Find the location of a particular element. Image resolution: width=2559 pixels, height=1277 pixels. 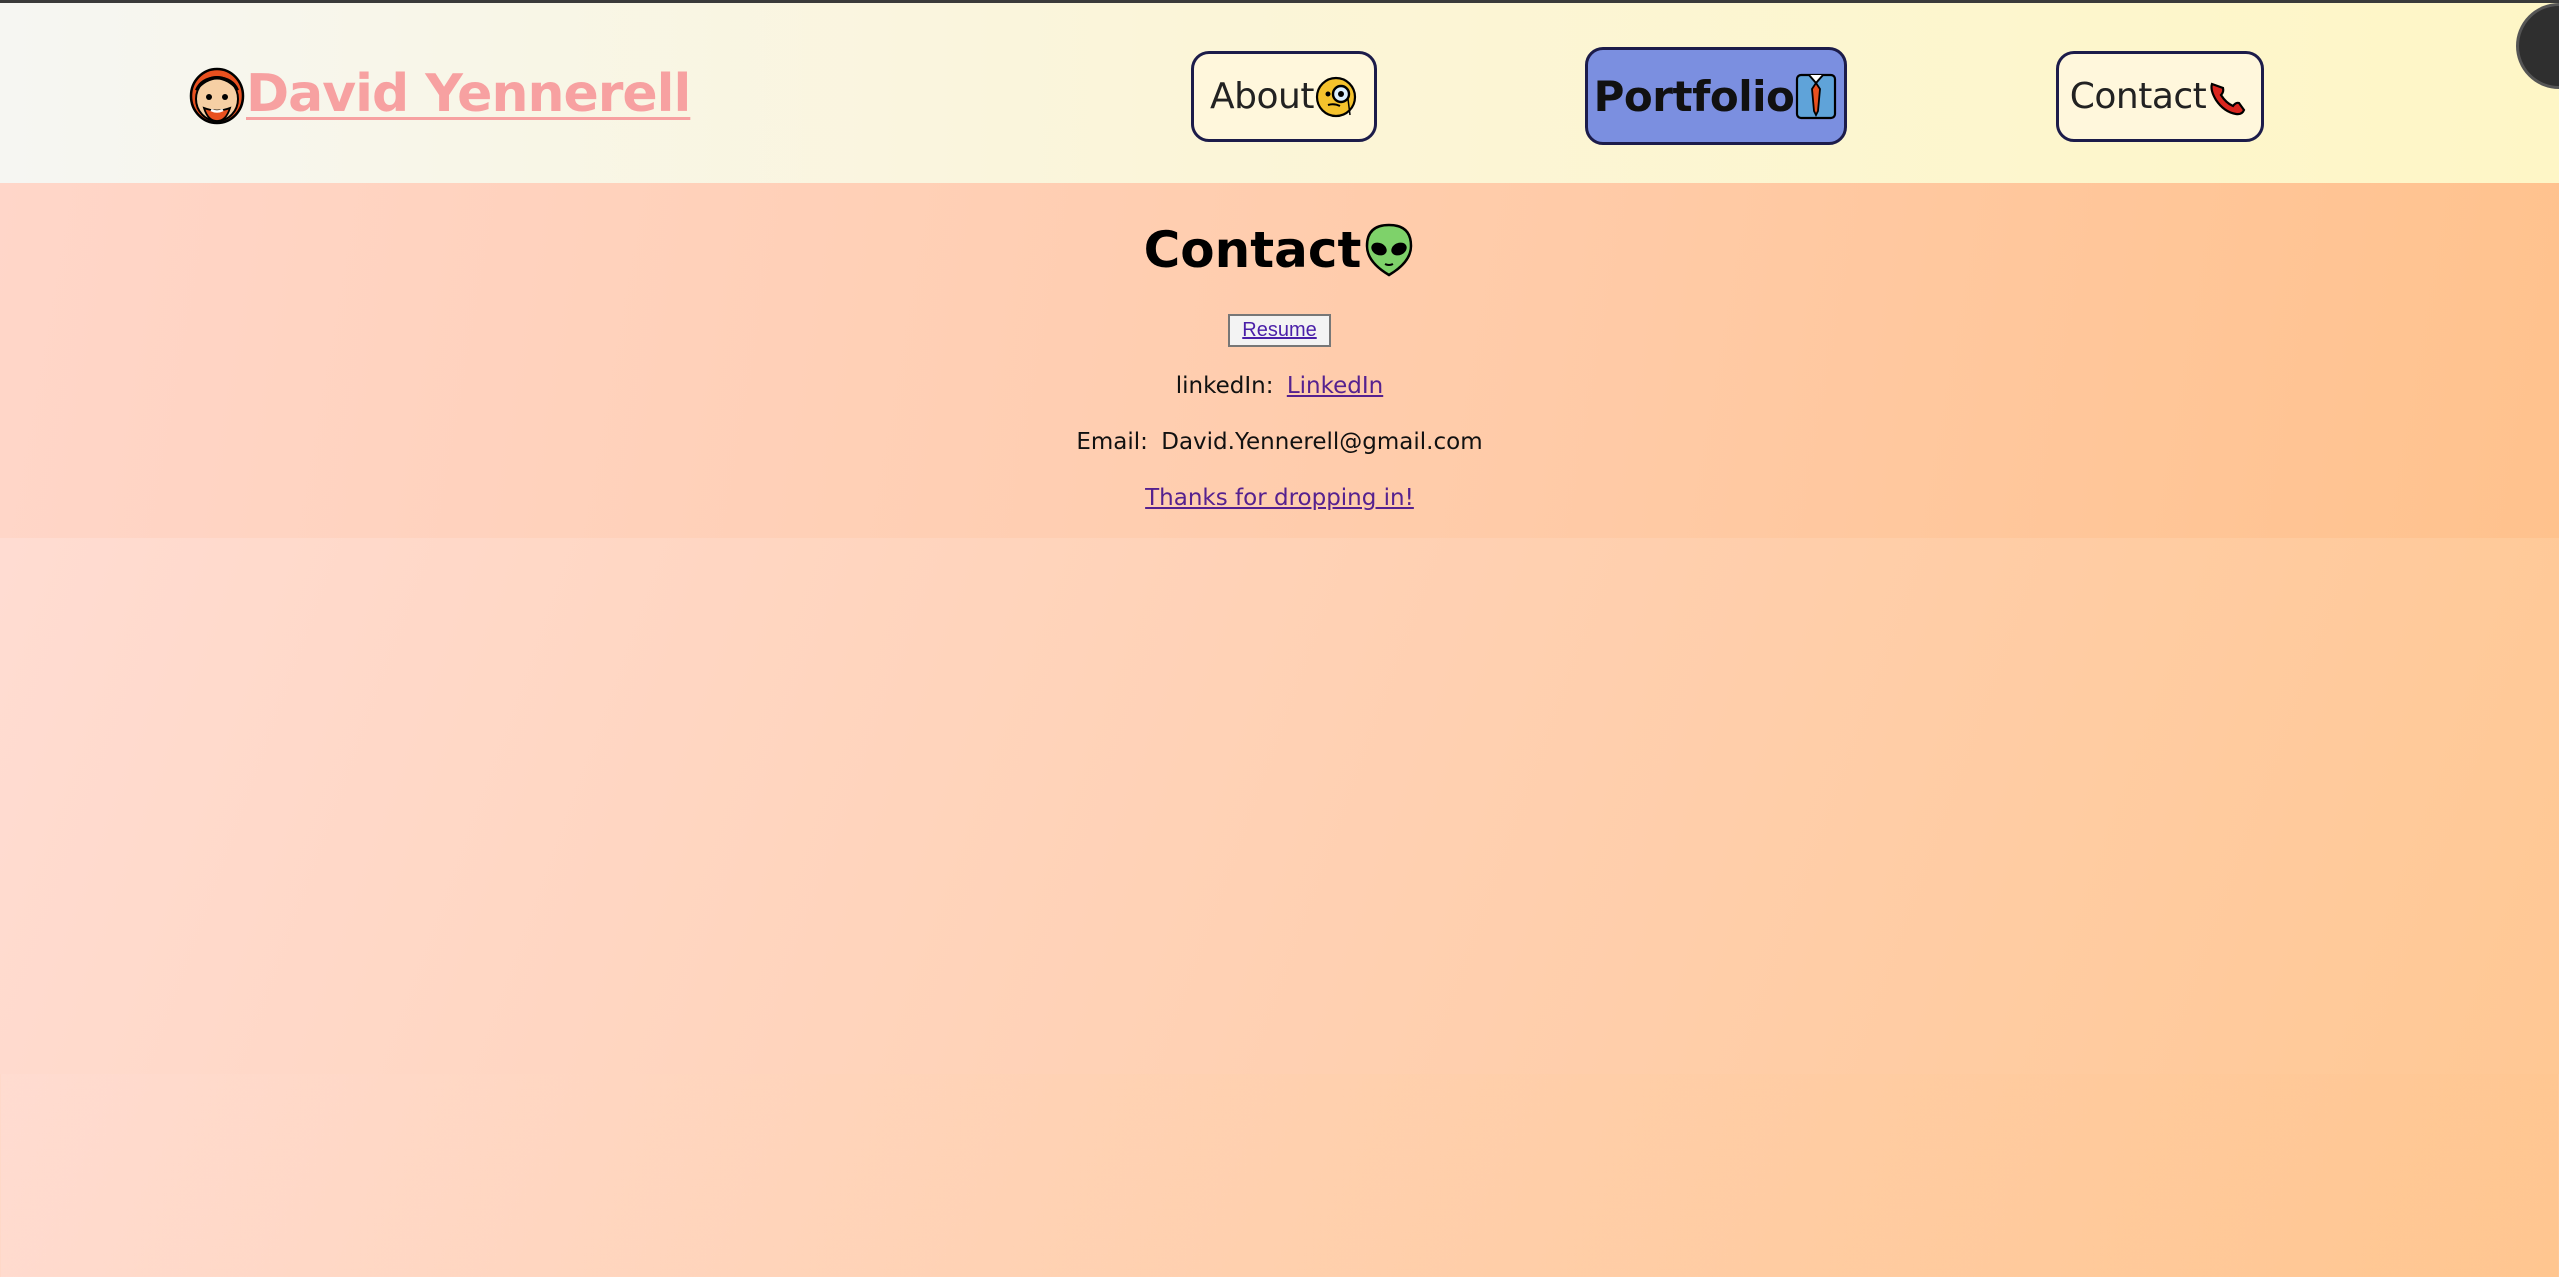

site-header: David Yennerell About Portfolio Contact is located at coordinates (1279, 93).